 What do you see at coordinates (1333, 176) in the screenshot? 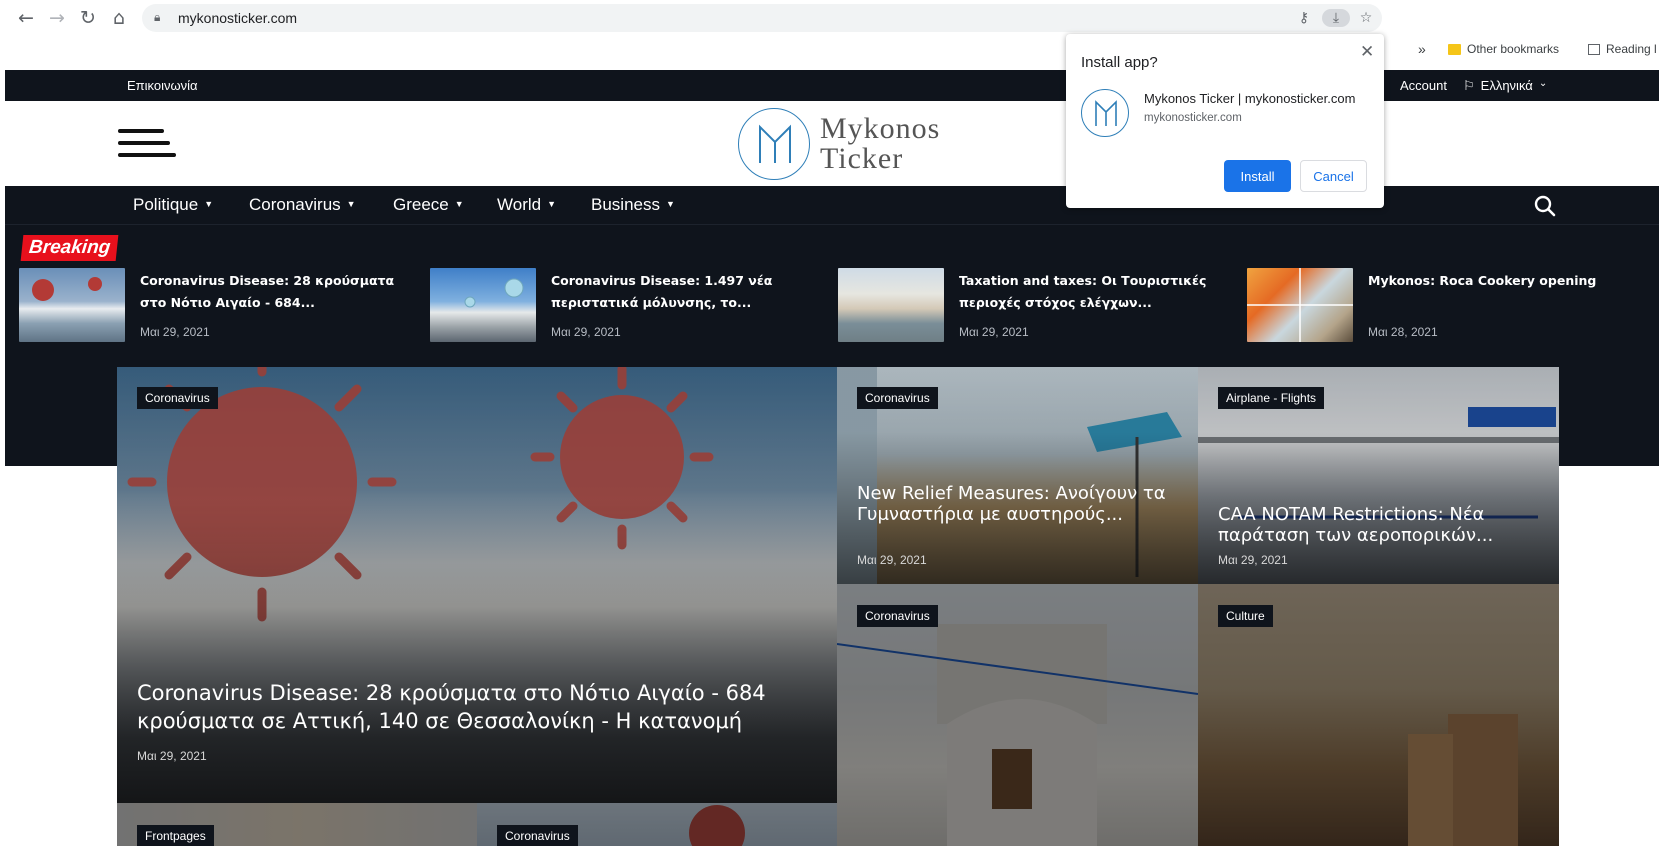
I see `cancel-button: Cancel` at bounding box center [1333, 176].